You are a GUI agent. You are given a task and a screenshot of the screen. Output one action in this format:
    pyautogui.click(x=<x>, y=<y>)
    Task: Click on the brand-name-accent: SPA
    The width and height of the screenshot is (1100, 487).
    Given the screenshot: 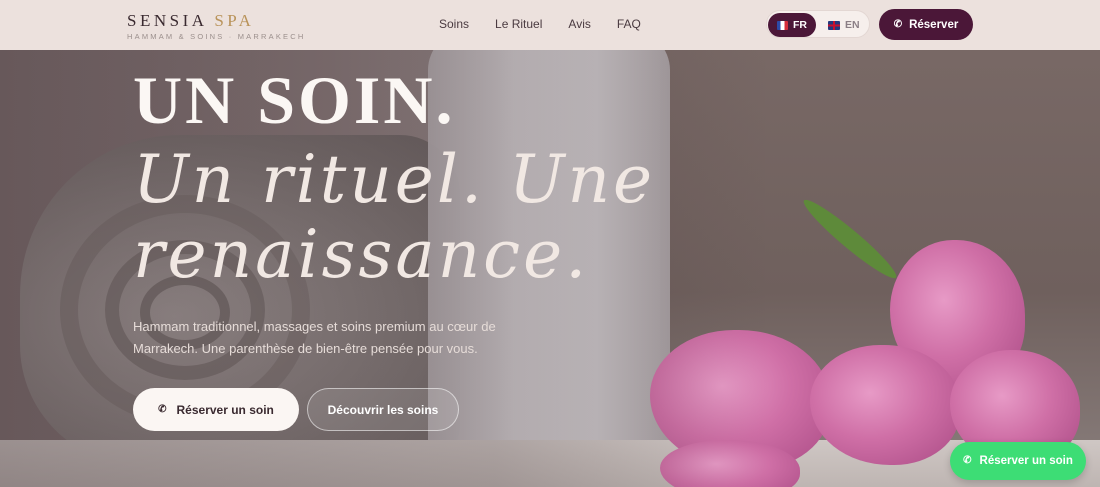 What is the action you would take?
    pyautogui.click(x=234, y=20)
    